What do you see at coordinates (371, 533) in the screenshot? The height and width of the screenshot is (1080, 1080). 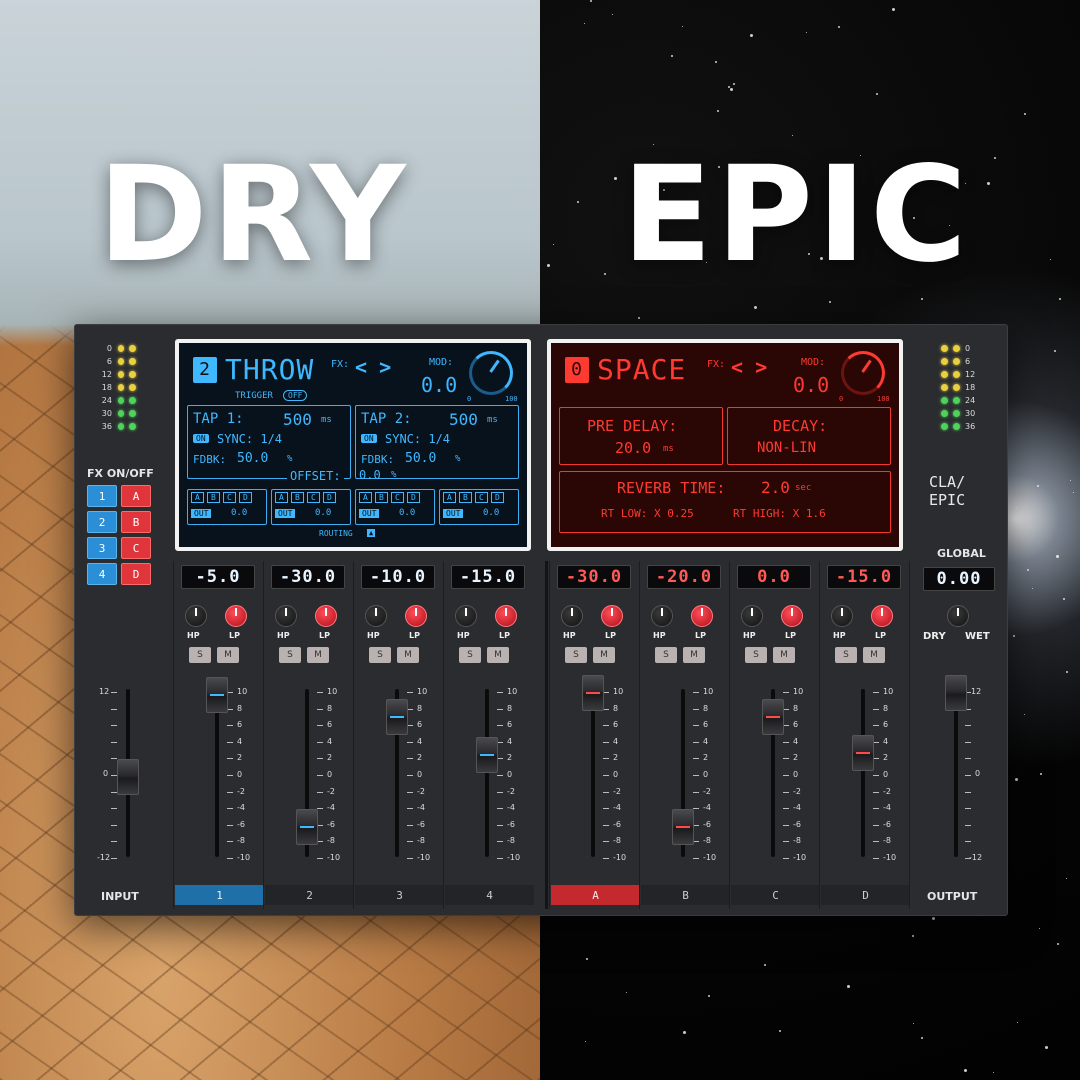 I see `routing-toggle-icon: ▲` at bounding box center [371, 533].